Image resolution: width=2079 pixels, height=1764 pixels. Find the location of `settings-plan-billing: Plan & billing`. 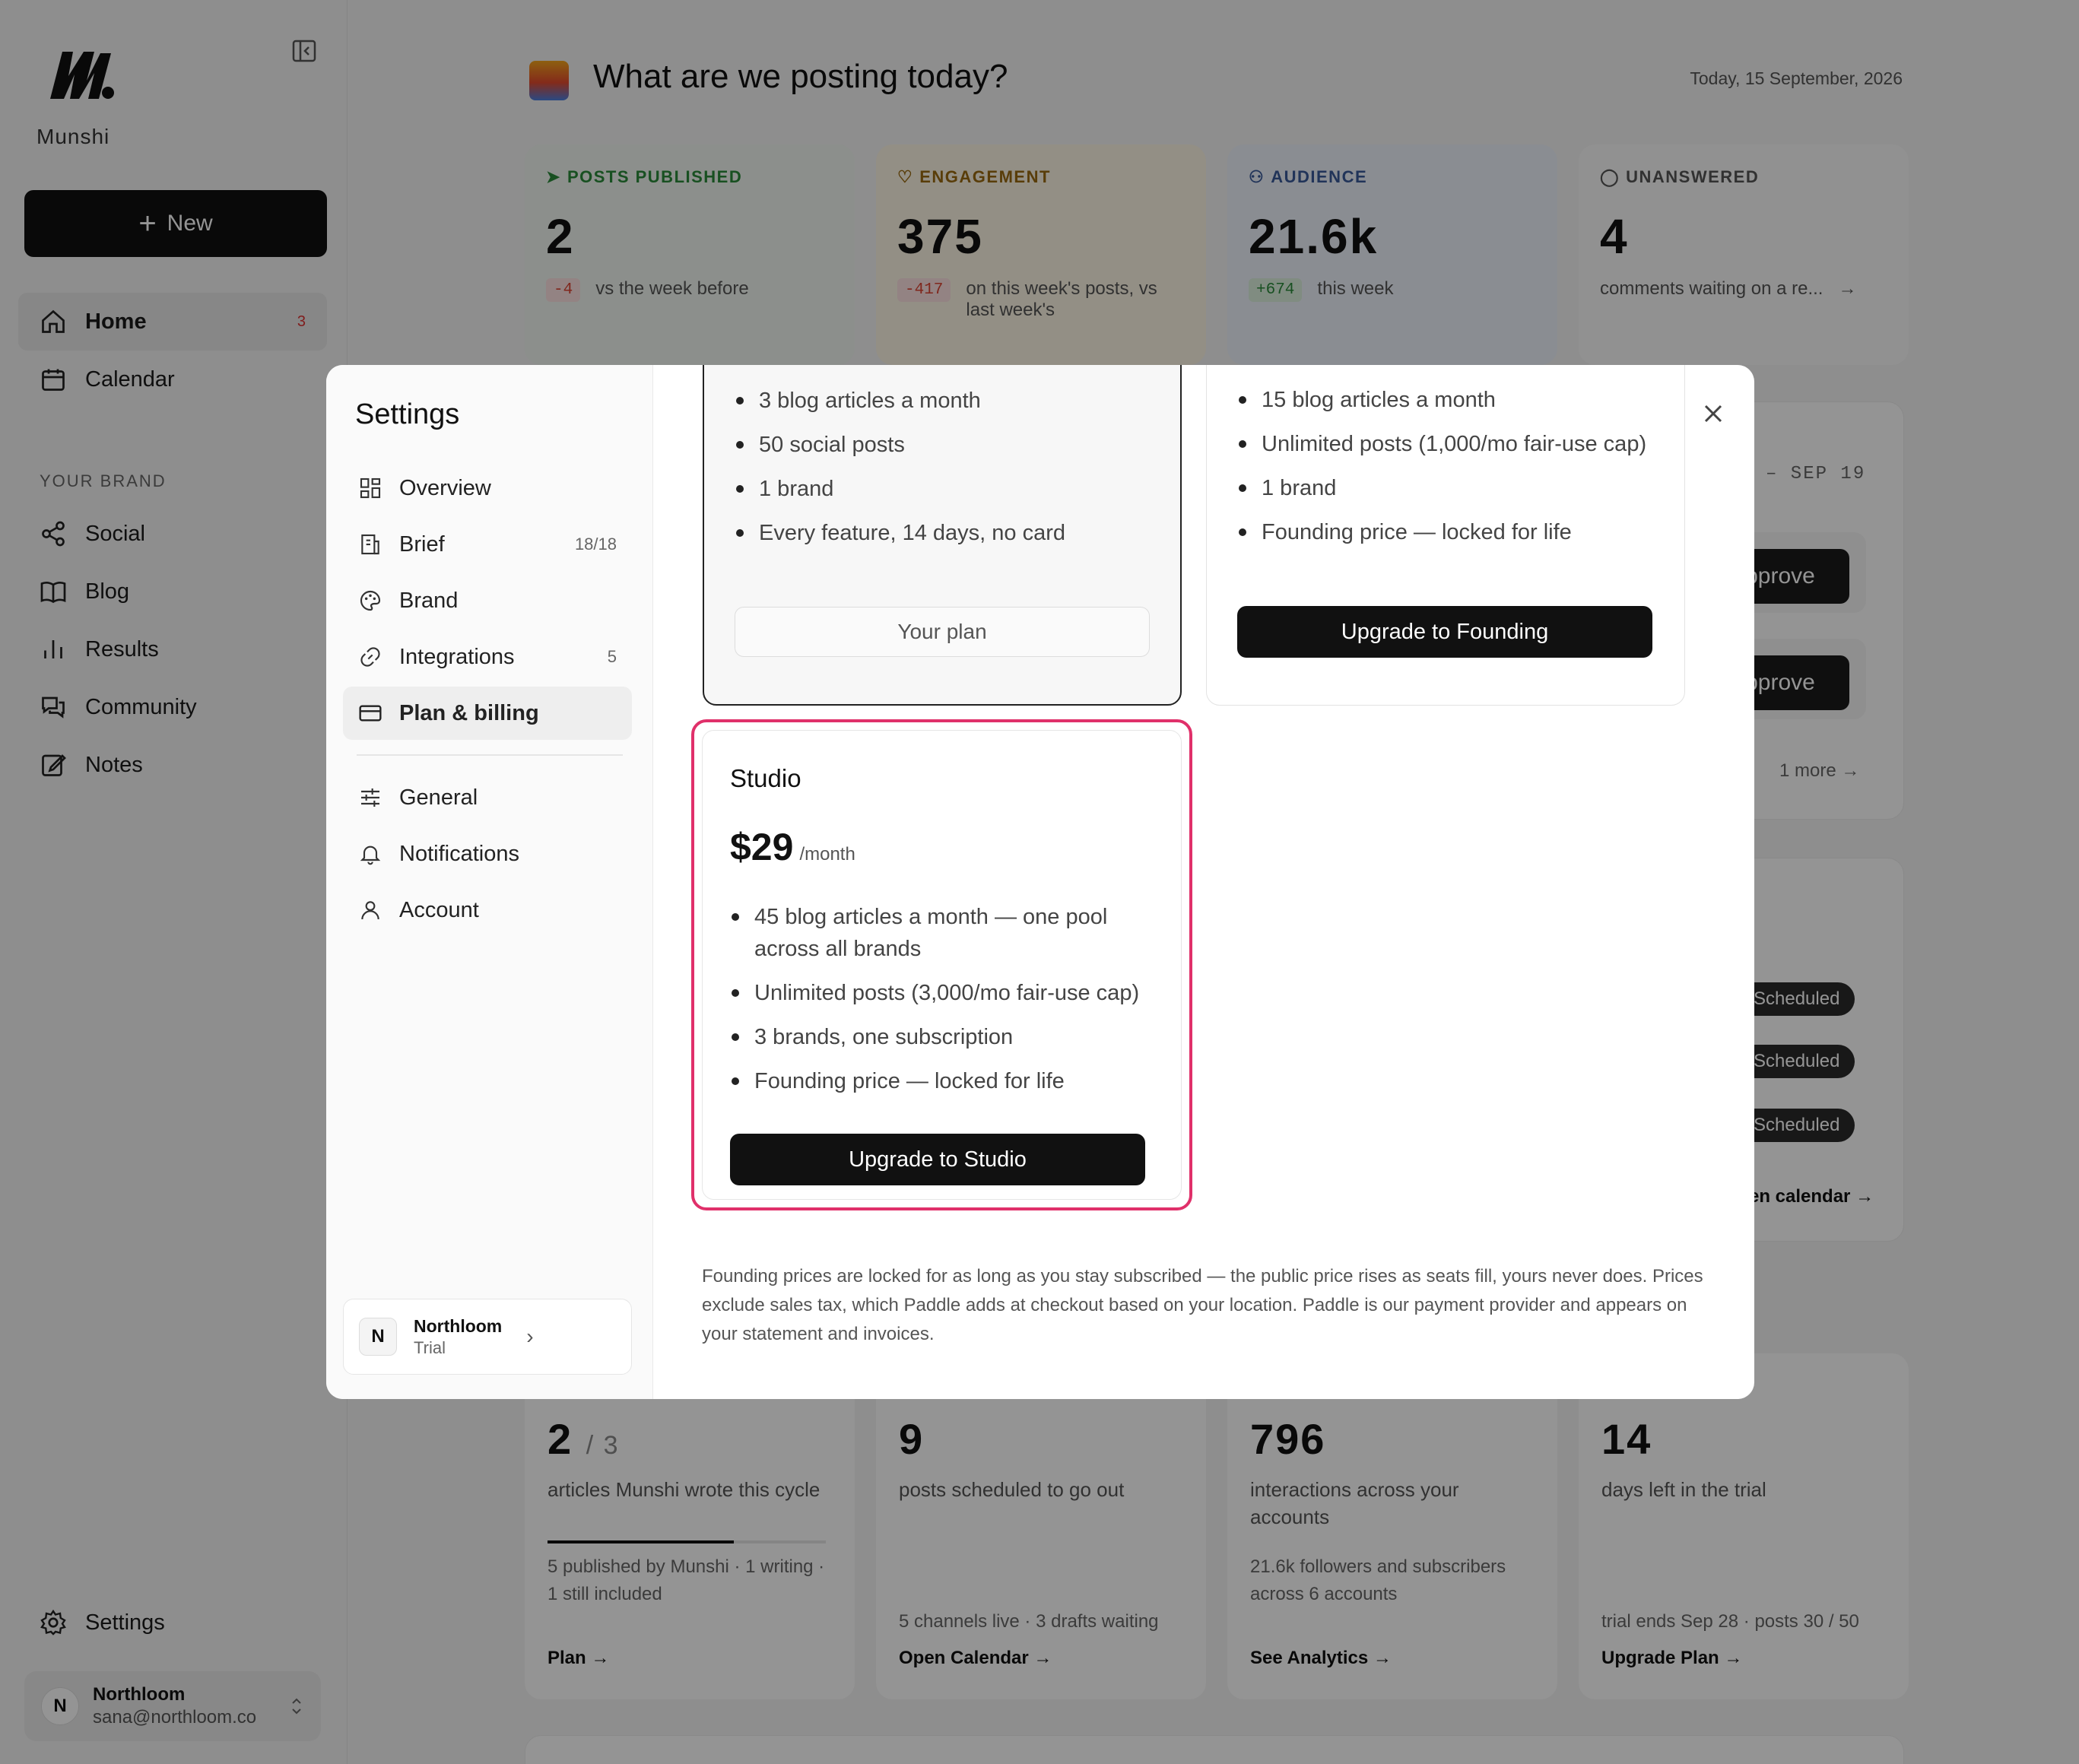

settings-plan-billing: Plan & billing is located at coordinates (487, 713).